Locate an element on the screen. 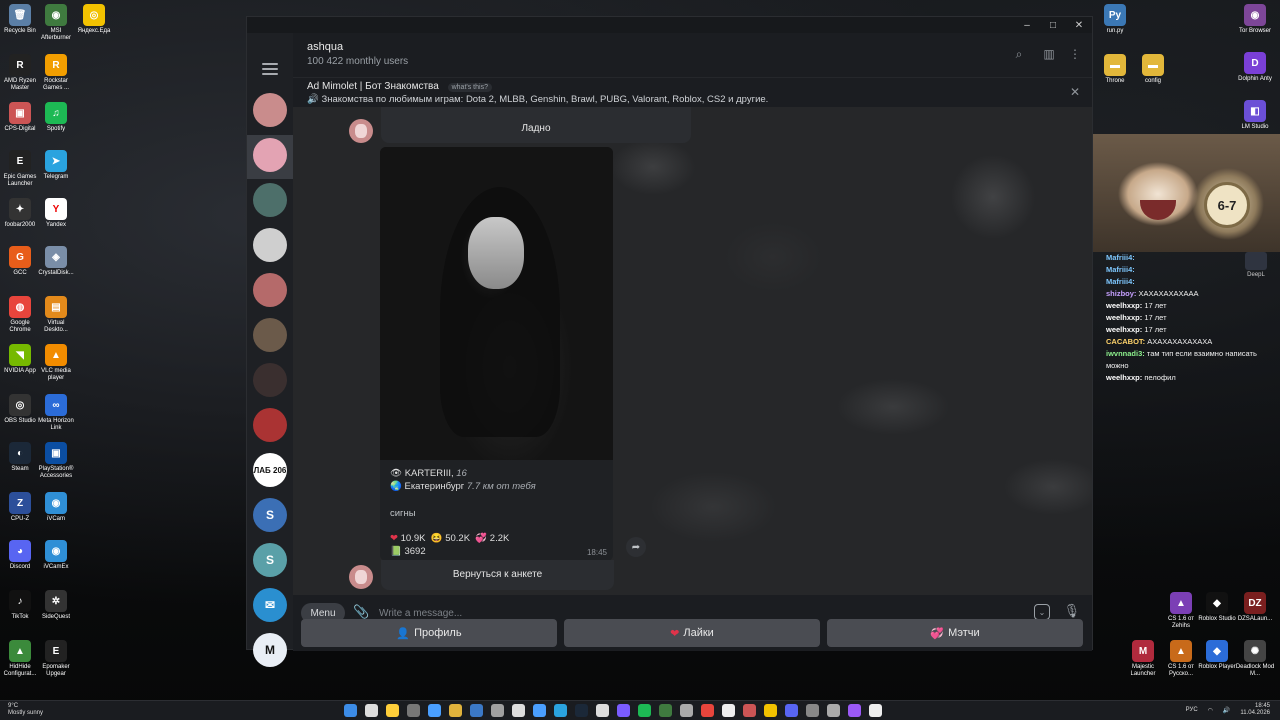 The width and height of the screenshot is (1280, 720). desktop-shortcut: ▣ CPS-Digital is located at coordinates (20, 117).